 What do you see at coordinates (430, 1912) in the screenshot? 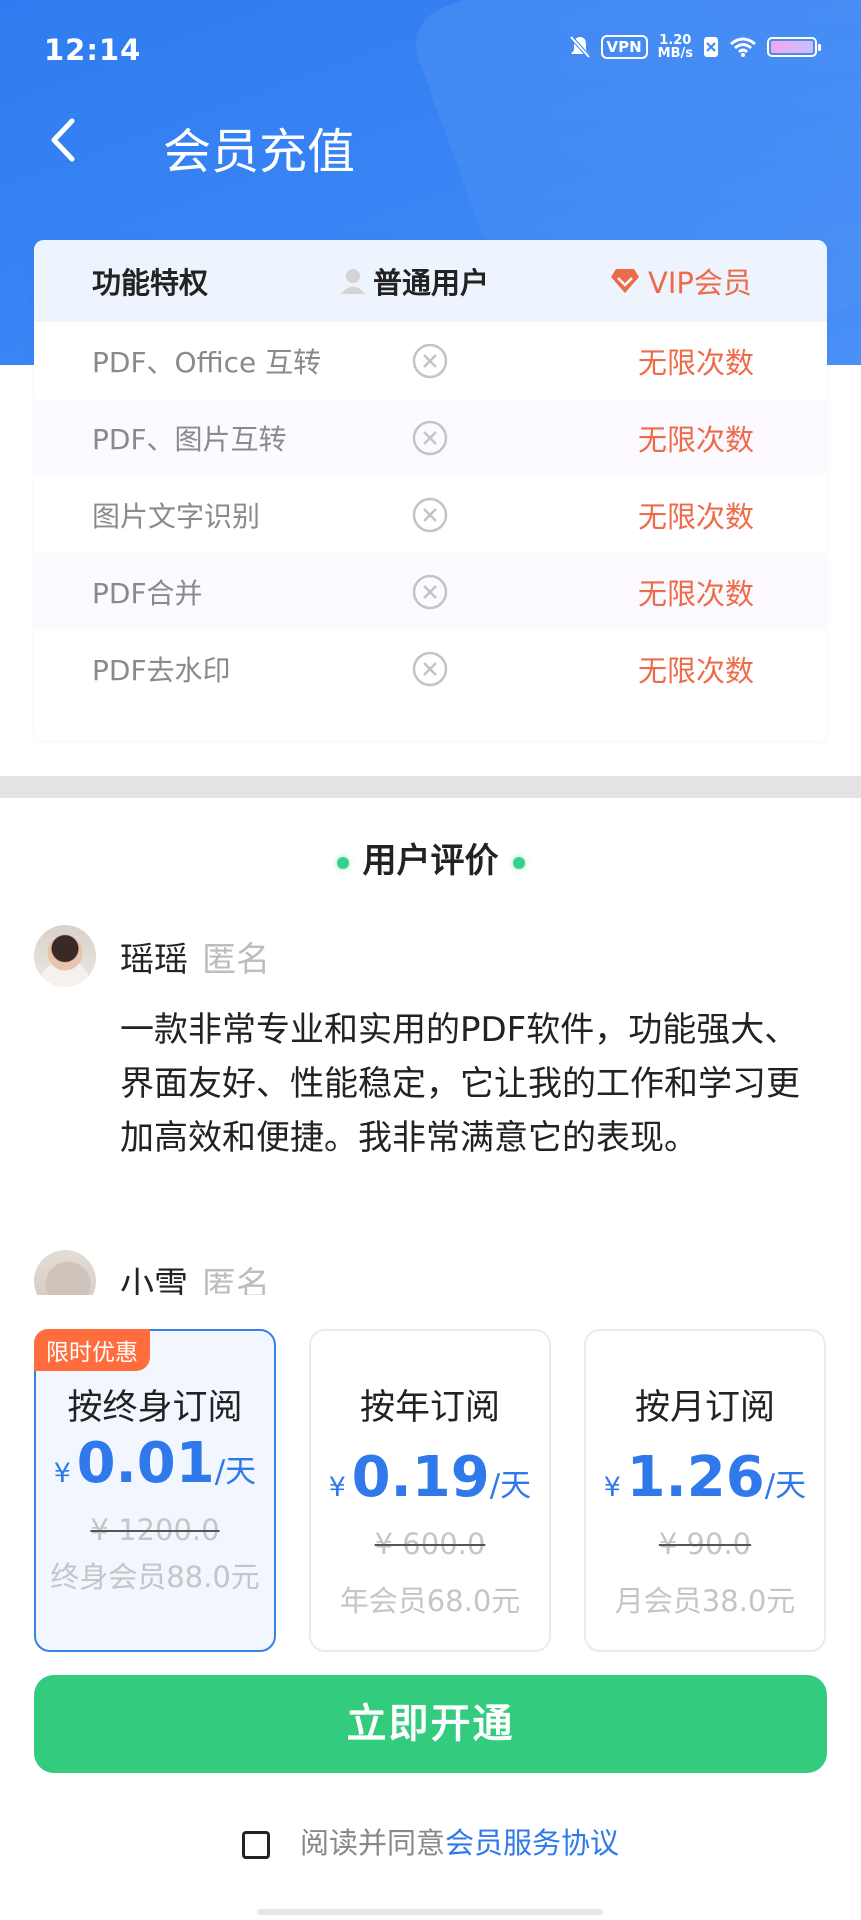
I see `home-indicator` at bounding box center [430, 1912].